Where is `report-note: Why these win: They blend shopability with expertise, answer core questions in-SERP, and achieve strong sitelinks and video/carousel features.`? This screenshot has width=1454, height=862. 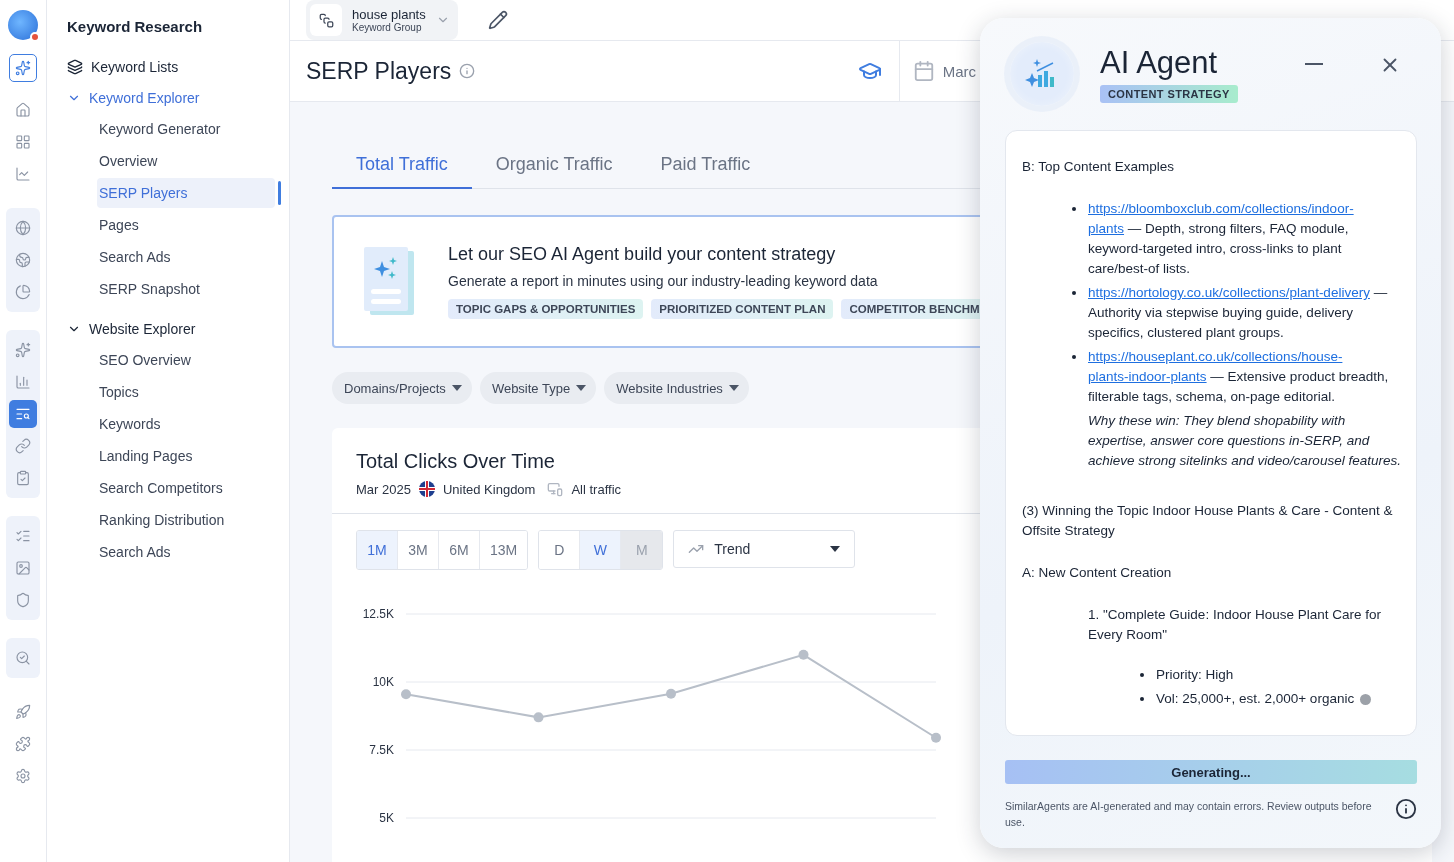
report-note: Why these win: They blend shopability with expertise, answer core questions in-SERP, and achieve strong sitelinks and video/carousel features. is located at coordinates (1245, 441).